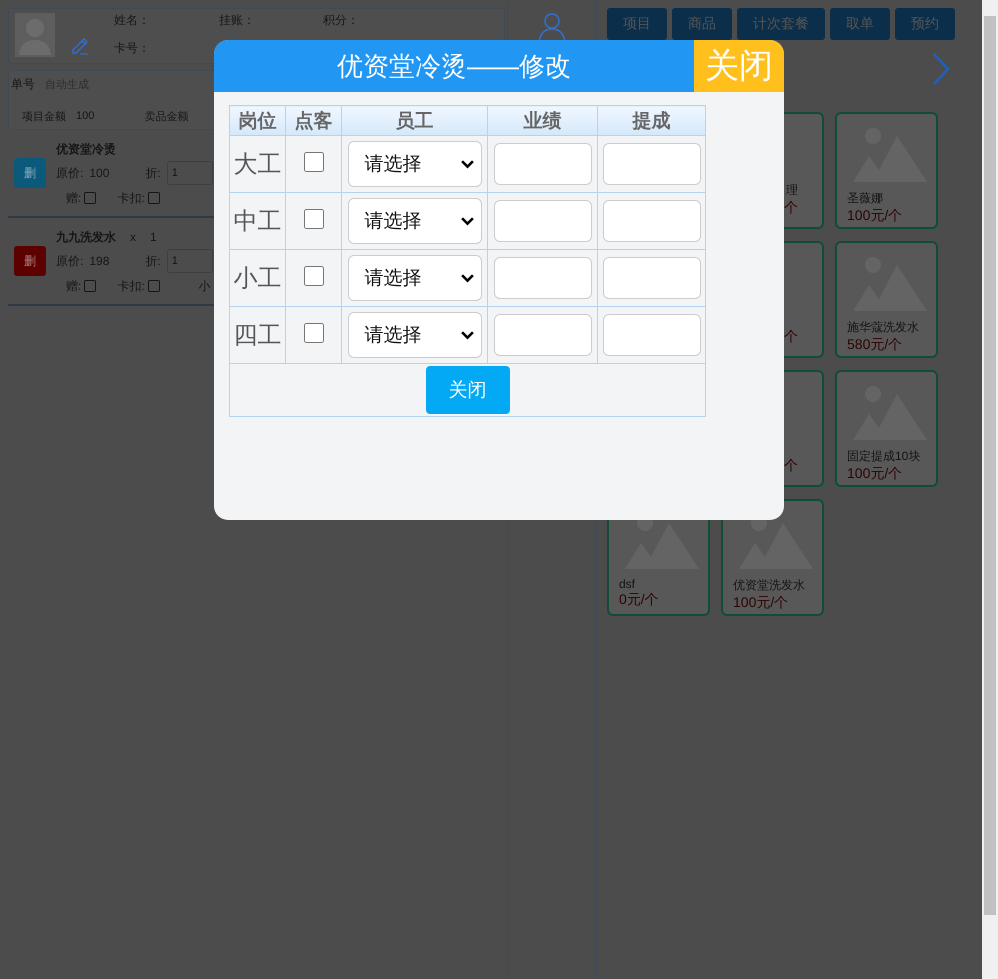 The height and width of the screenshot is (979, 998). Describe the element at coordinates (99, 261) in the screenshot. I see `price-value: 198` at that location.